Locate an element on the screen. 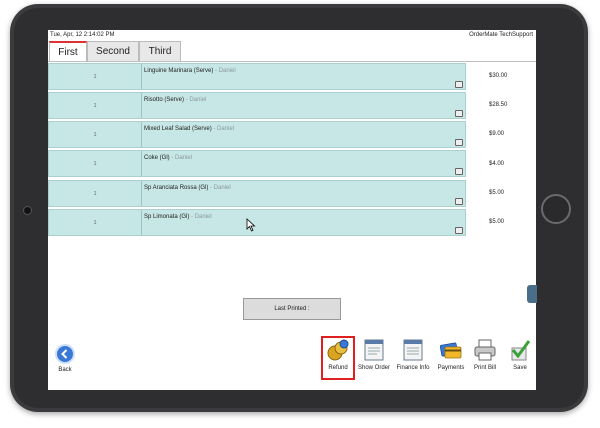  item-name: Sp Aranciata Rossa (Gl) is located at coordinates (176, 188).